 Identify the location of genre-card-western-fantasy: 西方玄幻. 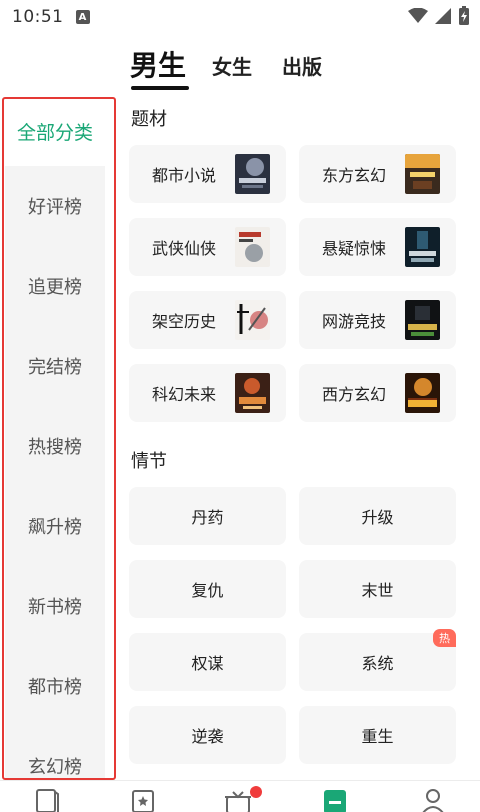
(377, 393).